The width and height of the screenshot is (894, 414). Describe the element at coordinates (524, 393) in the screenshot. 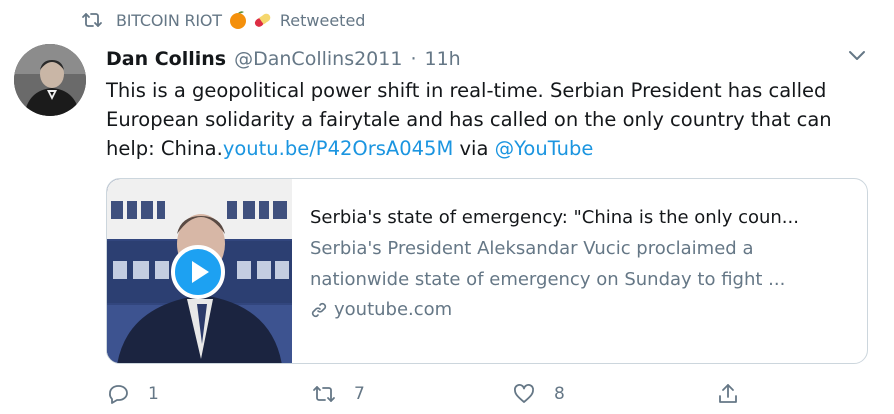

I see `heart-icon` at that location.